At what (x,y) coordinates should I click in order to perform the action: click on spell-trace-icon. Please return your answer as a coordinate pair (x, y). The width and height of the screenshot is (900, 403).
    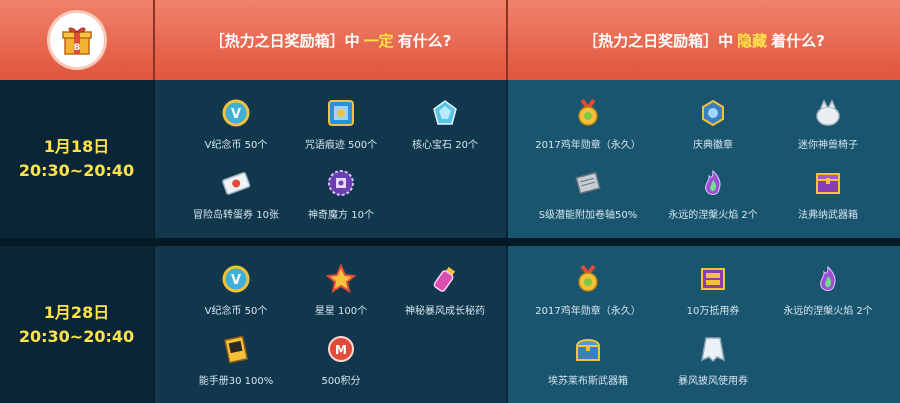
    Looking at the image, I should click on (341, 113).